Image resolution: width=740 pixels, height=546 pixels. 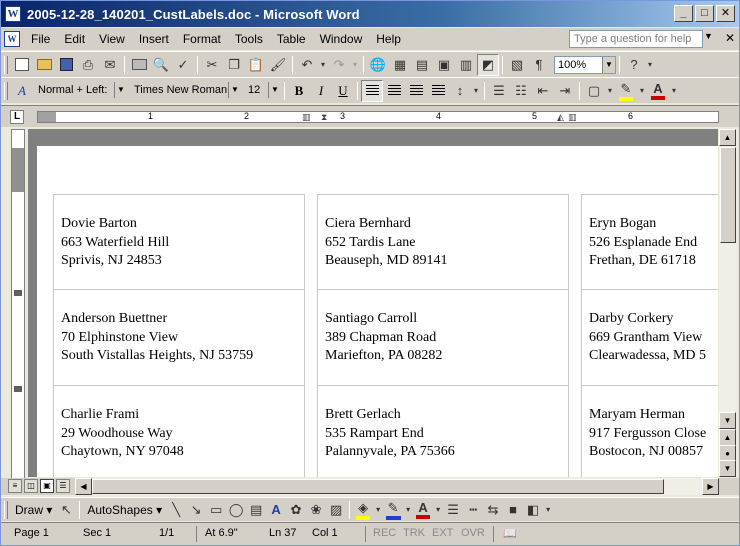 I want to click on style-select: Normal + Left: ▼, so click(x=81, y=90).